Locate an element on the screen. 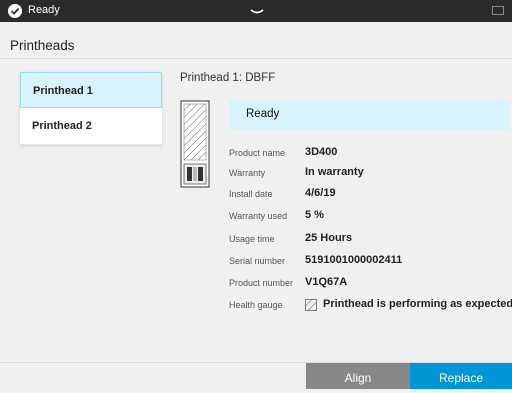 The image size is (512, 393). printhead-icon is located at coordinates (195, 144).